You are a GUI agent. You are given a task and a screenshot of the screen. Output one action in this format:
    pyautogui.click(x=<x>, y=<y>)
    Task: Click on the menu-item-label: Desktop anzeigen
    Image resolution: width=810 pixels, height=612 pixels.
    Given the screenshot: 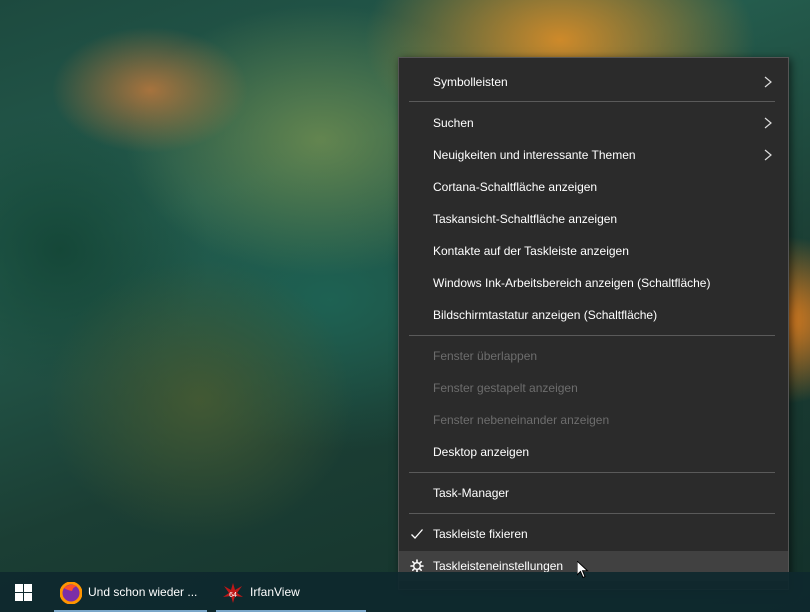 What is the action you would take?
    pyautogui.click(x=481, y=452)
    